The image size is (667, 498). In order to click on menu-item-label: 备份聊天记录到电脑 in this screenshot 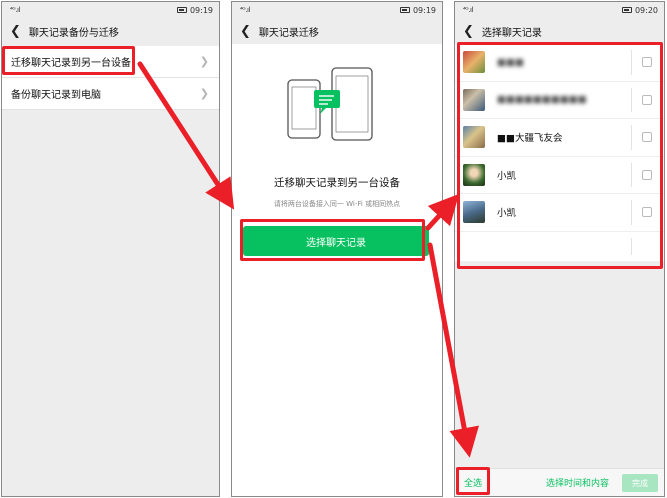, I will do `click(56, 95)`.